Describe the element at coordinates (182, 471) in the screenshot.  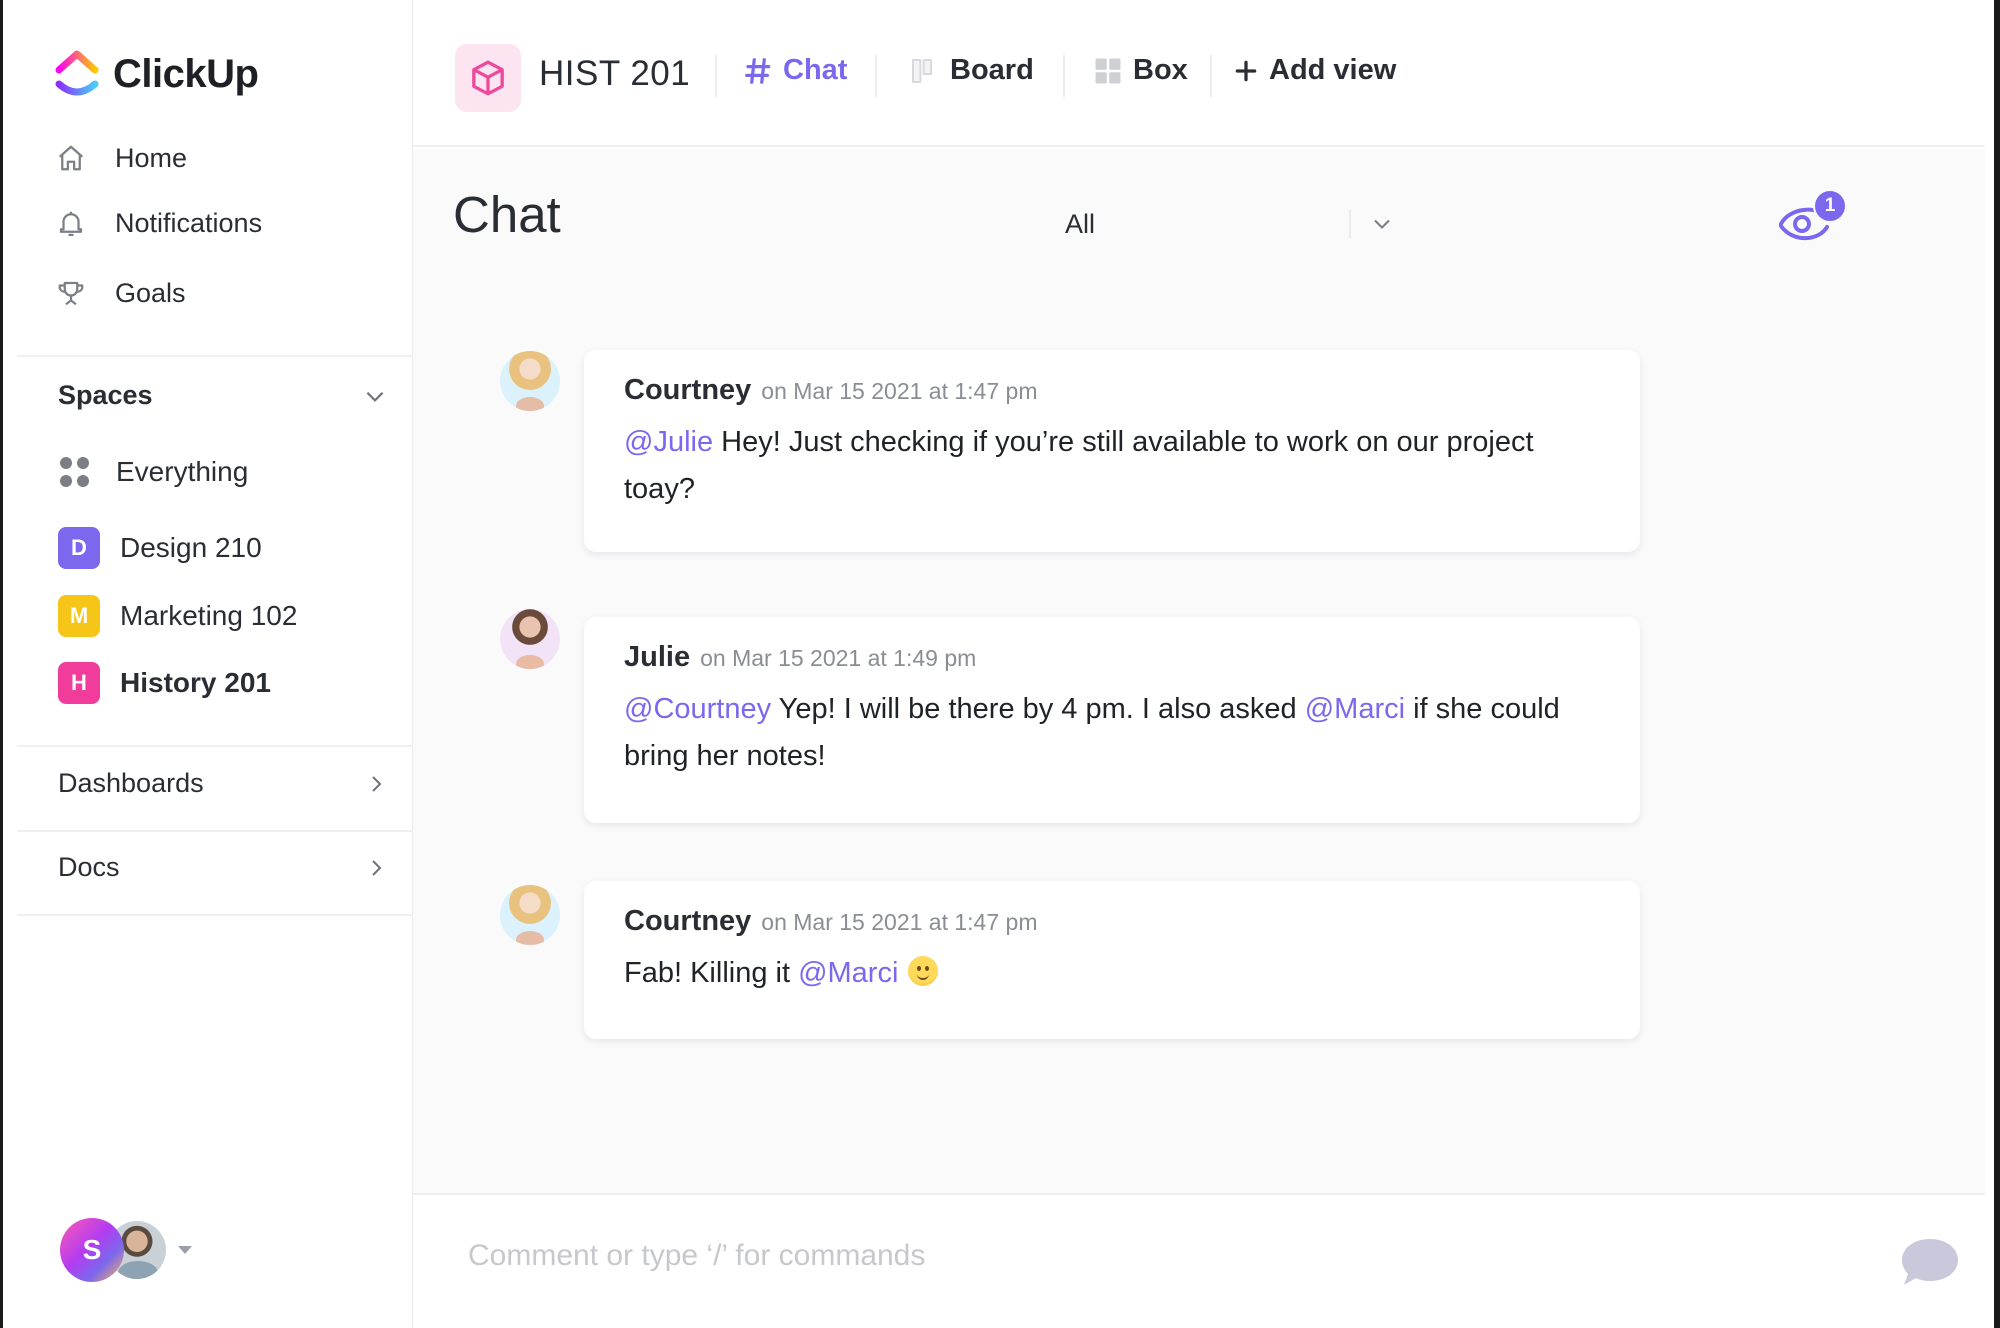
I see `sidebar-item-label: Everything` at that location.